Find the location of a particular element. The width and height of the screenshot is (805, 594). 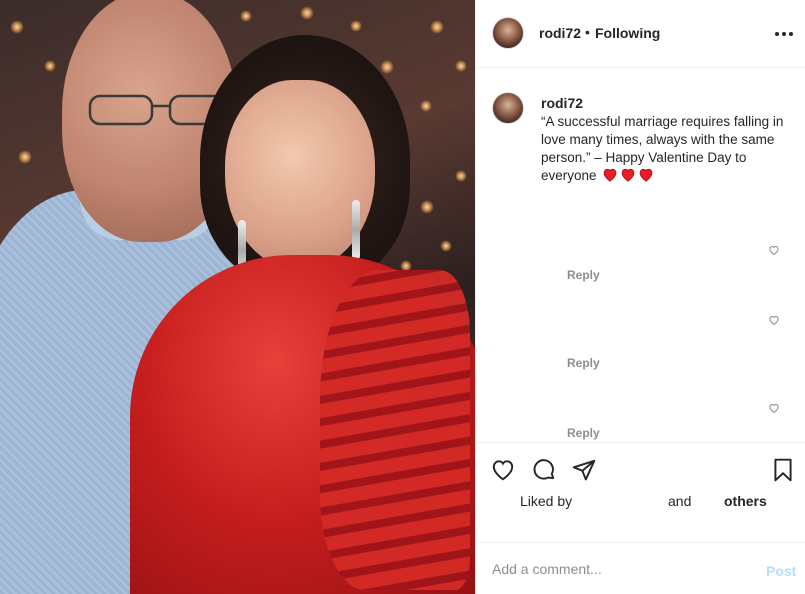

liked-by-and: and is located at coordinates (680, 501).